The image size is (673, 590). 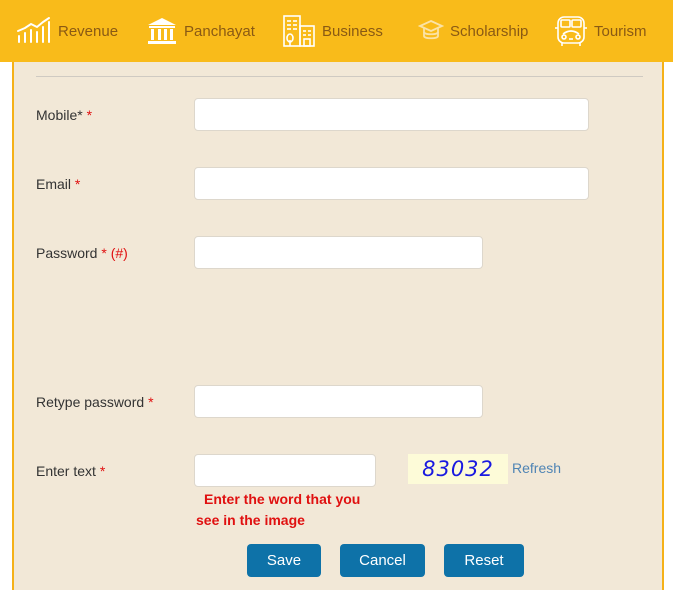 I want to click on mobile-input, so click(x=391, y=114).